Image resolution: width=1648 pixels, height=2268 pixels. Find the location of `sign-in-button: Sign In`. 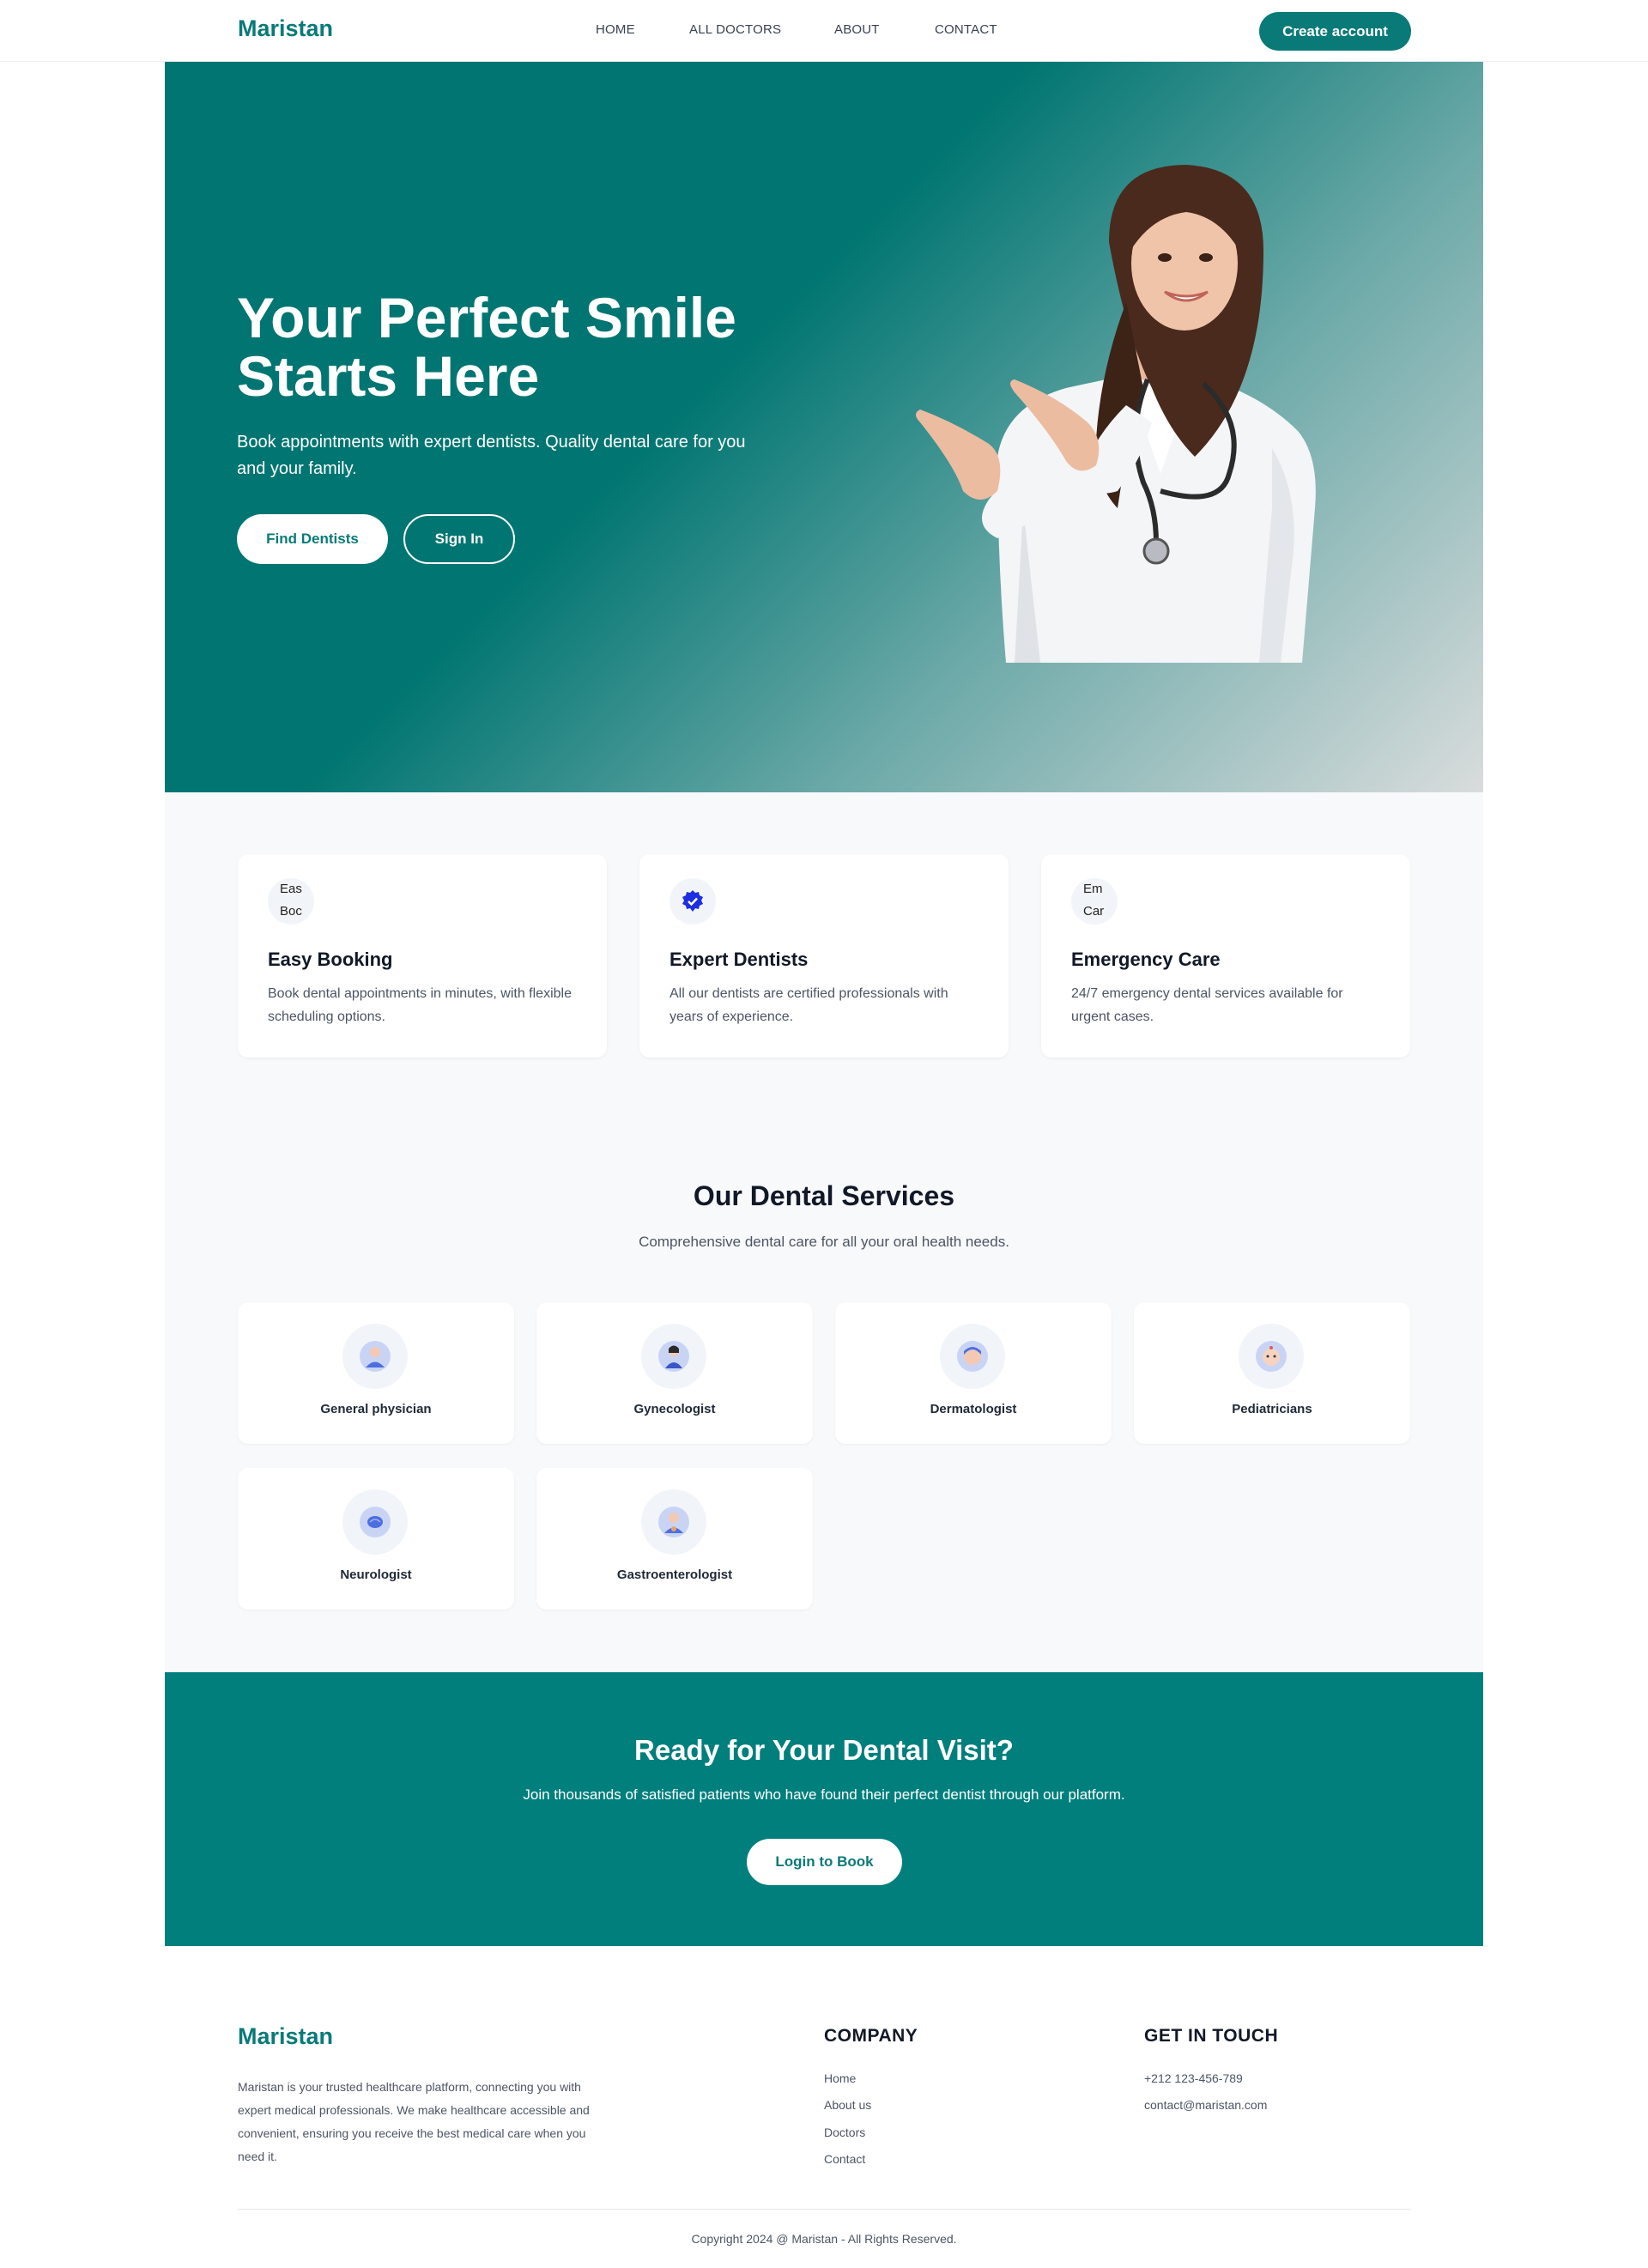

sign-in-button: Sign In is located at coordinates (459, 539).